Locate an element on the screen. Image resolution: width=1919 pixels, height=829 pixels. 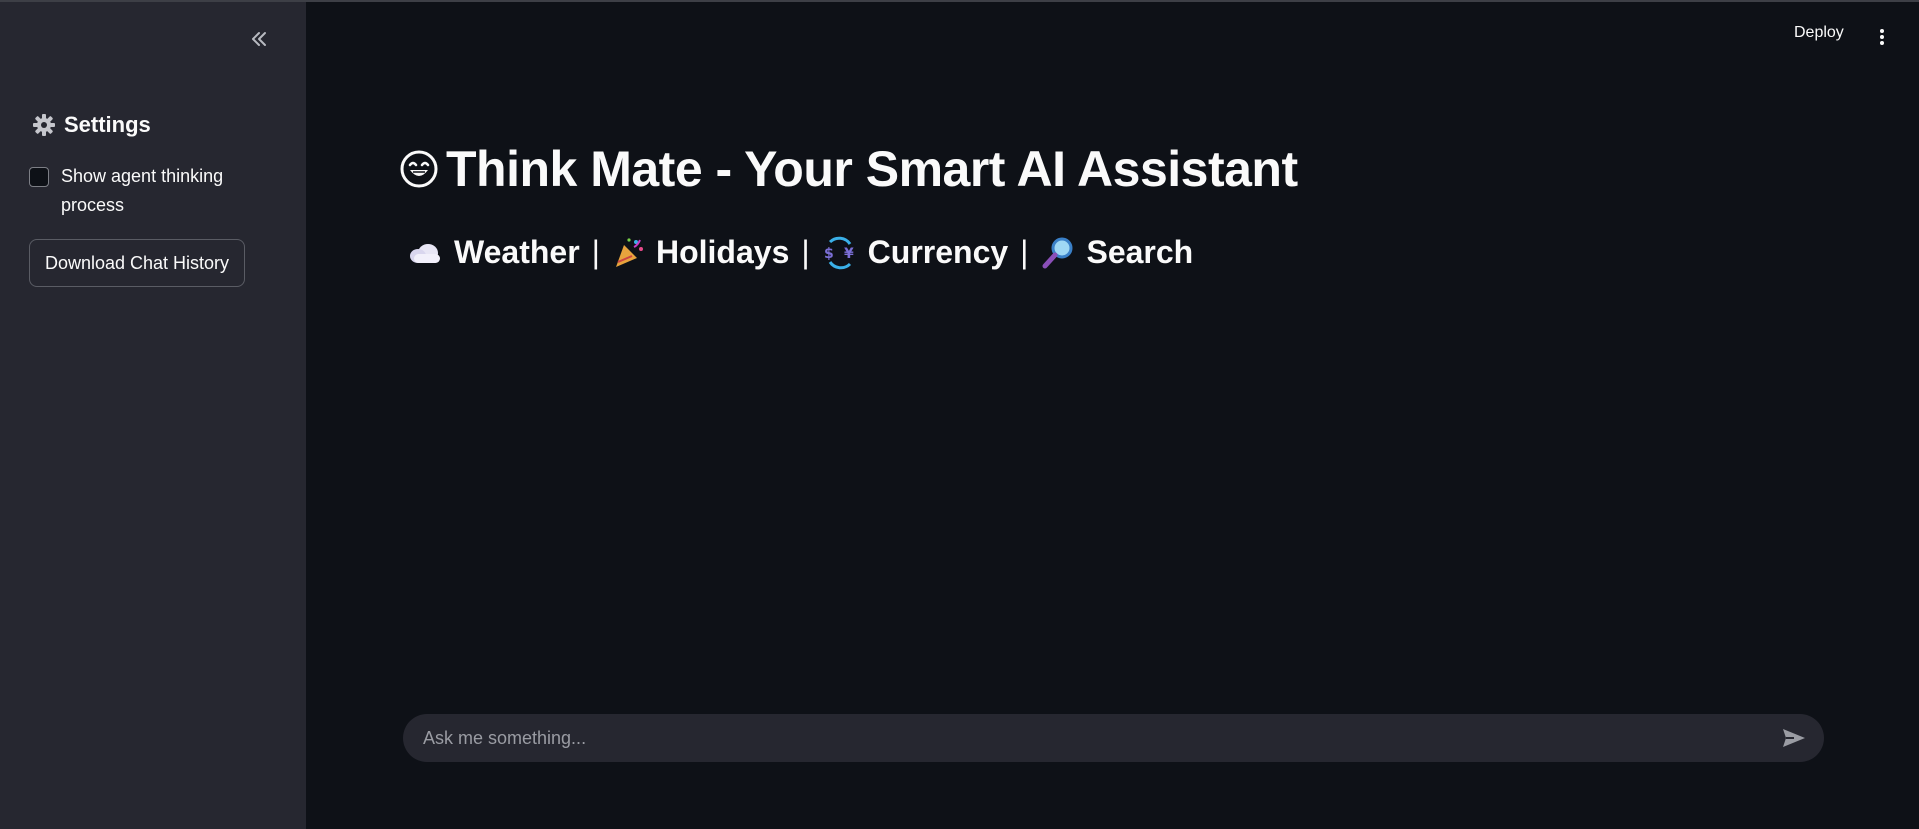
currency-exchange-icon: $ ¥ is located at coordinates (840, 253).